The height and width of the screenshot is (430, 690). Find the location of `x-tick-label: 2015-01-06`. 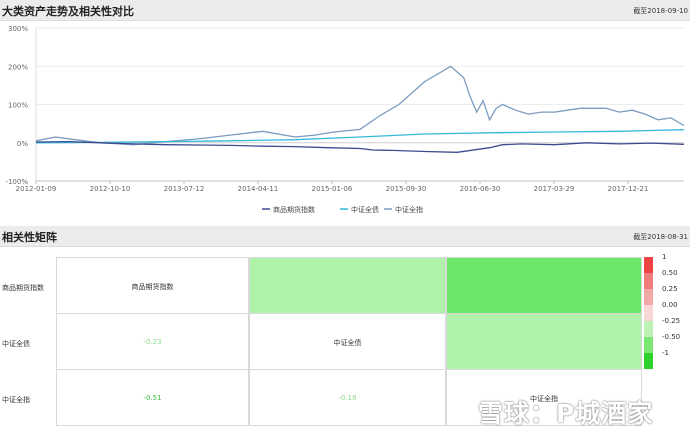

x-tick-label: 2015-01-06 is located at coordinates (332, 189).